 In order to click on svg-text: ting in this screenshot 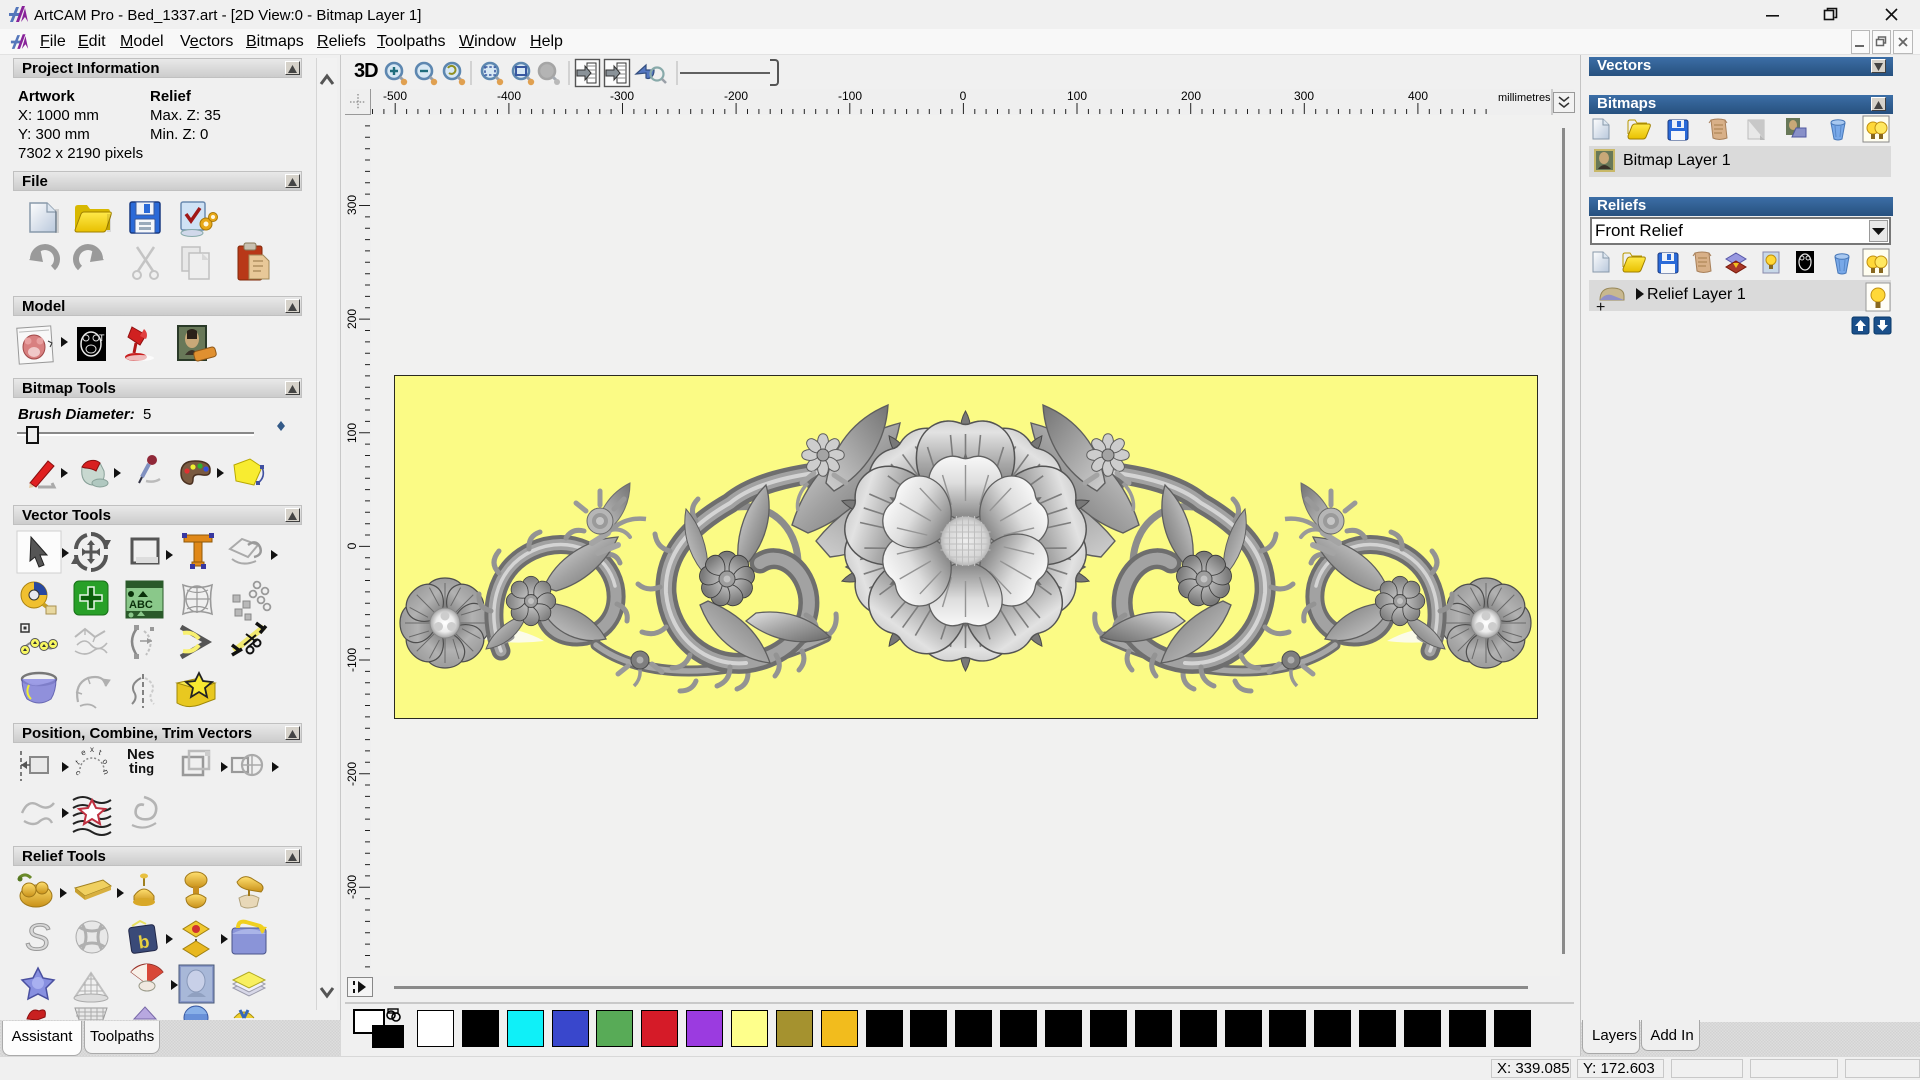, I will do `click(141, 768)`.